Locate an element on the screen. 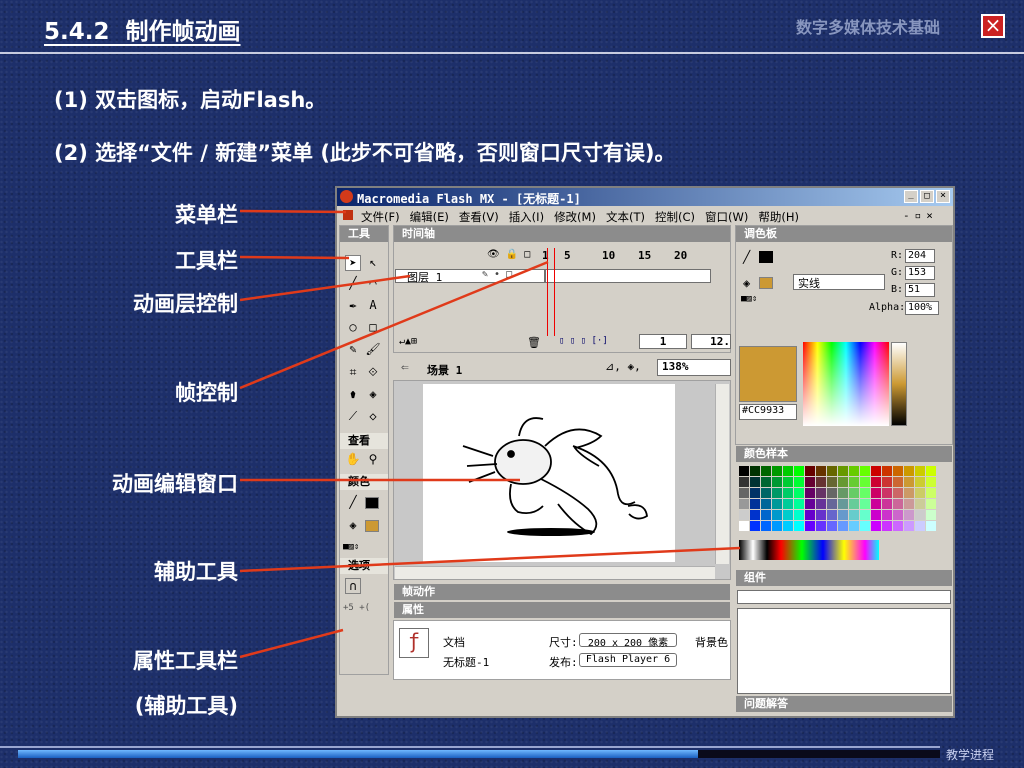 Image resolution: width=1024 pixels, height=768 pixels. progress-label: 教学进程 is located at coordinates (970, 754).